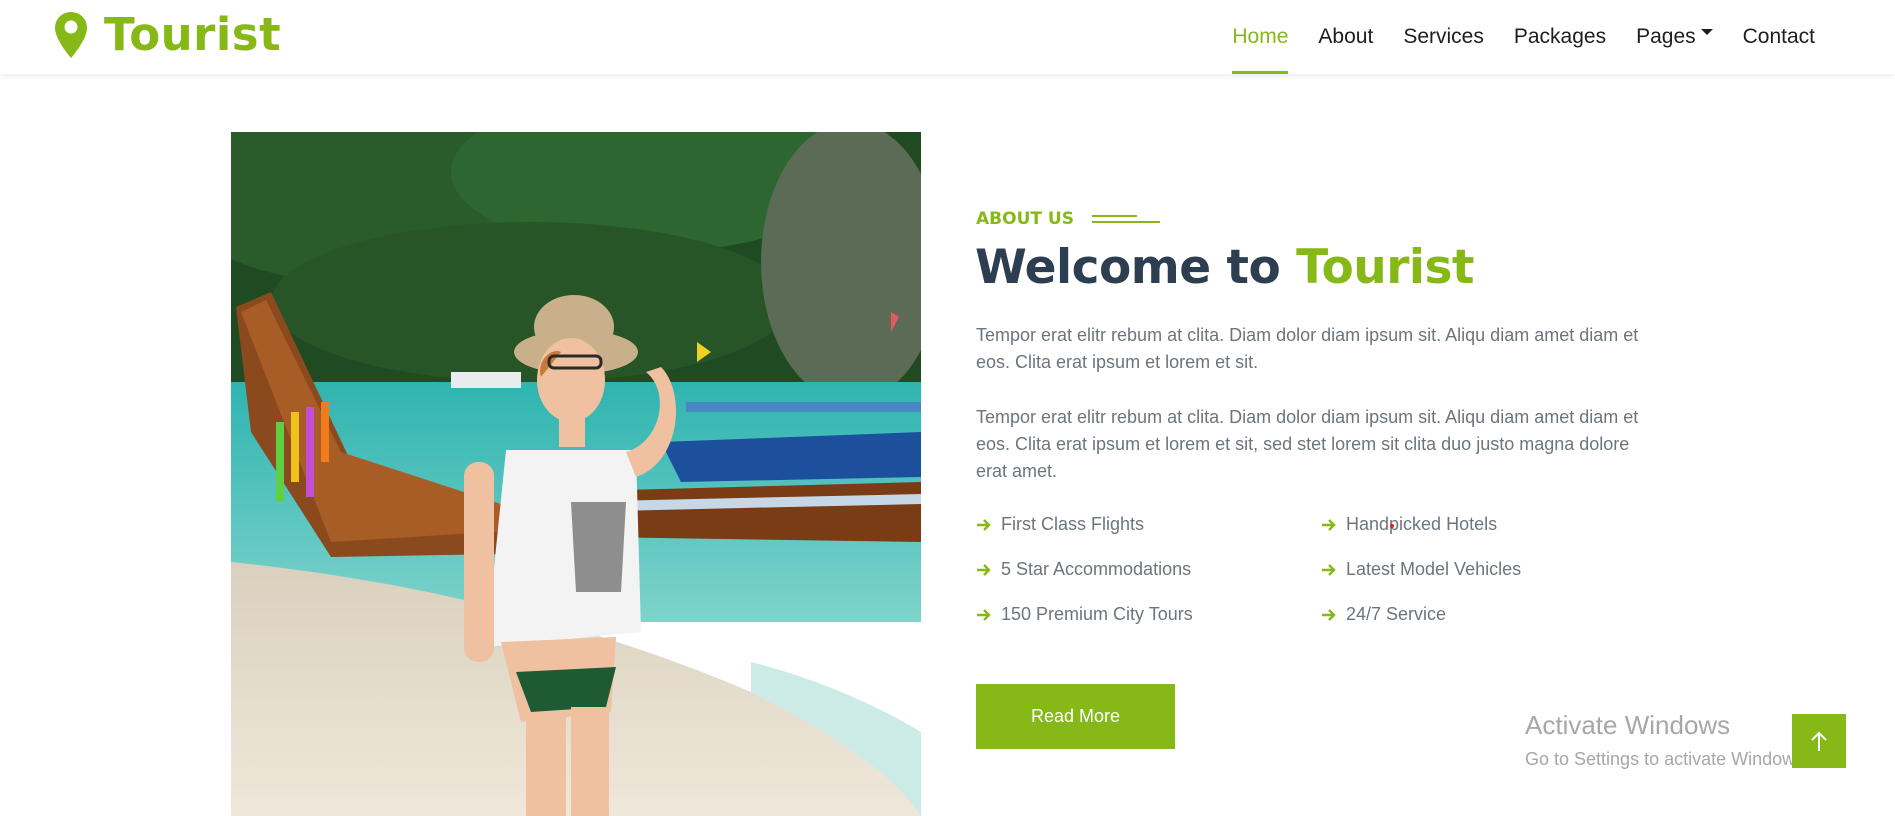 The image size is (1895, 816). I want to click on feature-label: First Class Flights, so click(1073, 524).